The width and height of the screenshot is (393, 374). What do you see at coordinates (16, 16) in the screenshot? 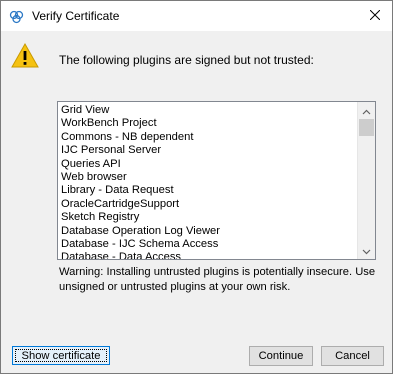
I see `certificate-icon` at bounding box center [16, 16].